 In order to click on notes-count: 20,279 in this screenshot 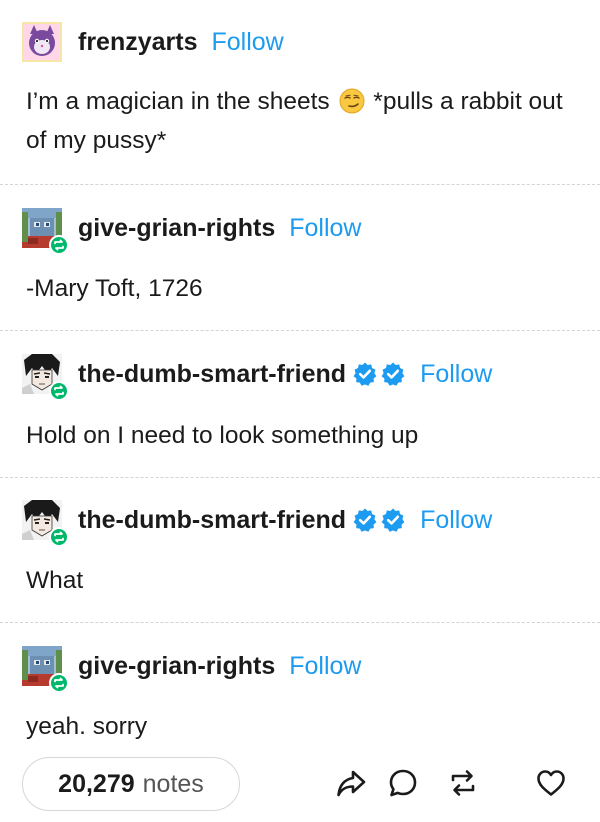, I will do `click(96, 783)`.